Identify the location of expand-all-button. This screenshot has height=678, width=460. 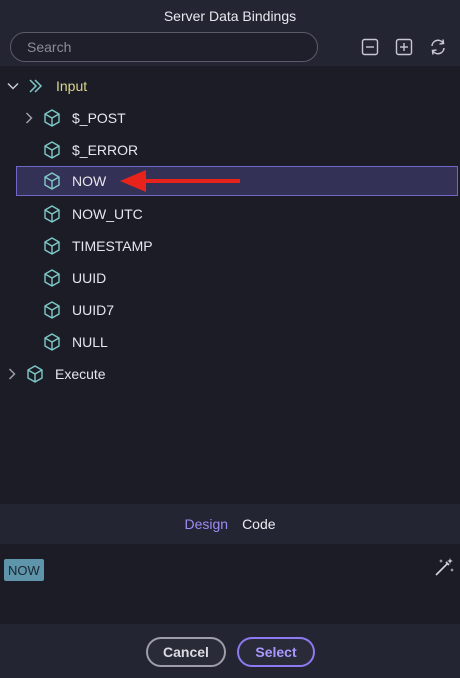
(404, 47).